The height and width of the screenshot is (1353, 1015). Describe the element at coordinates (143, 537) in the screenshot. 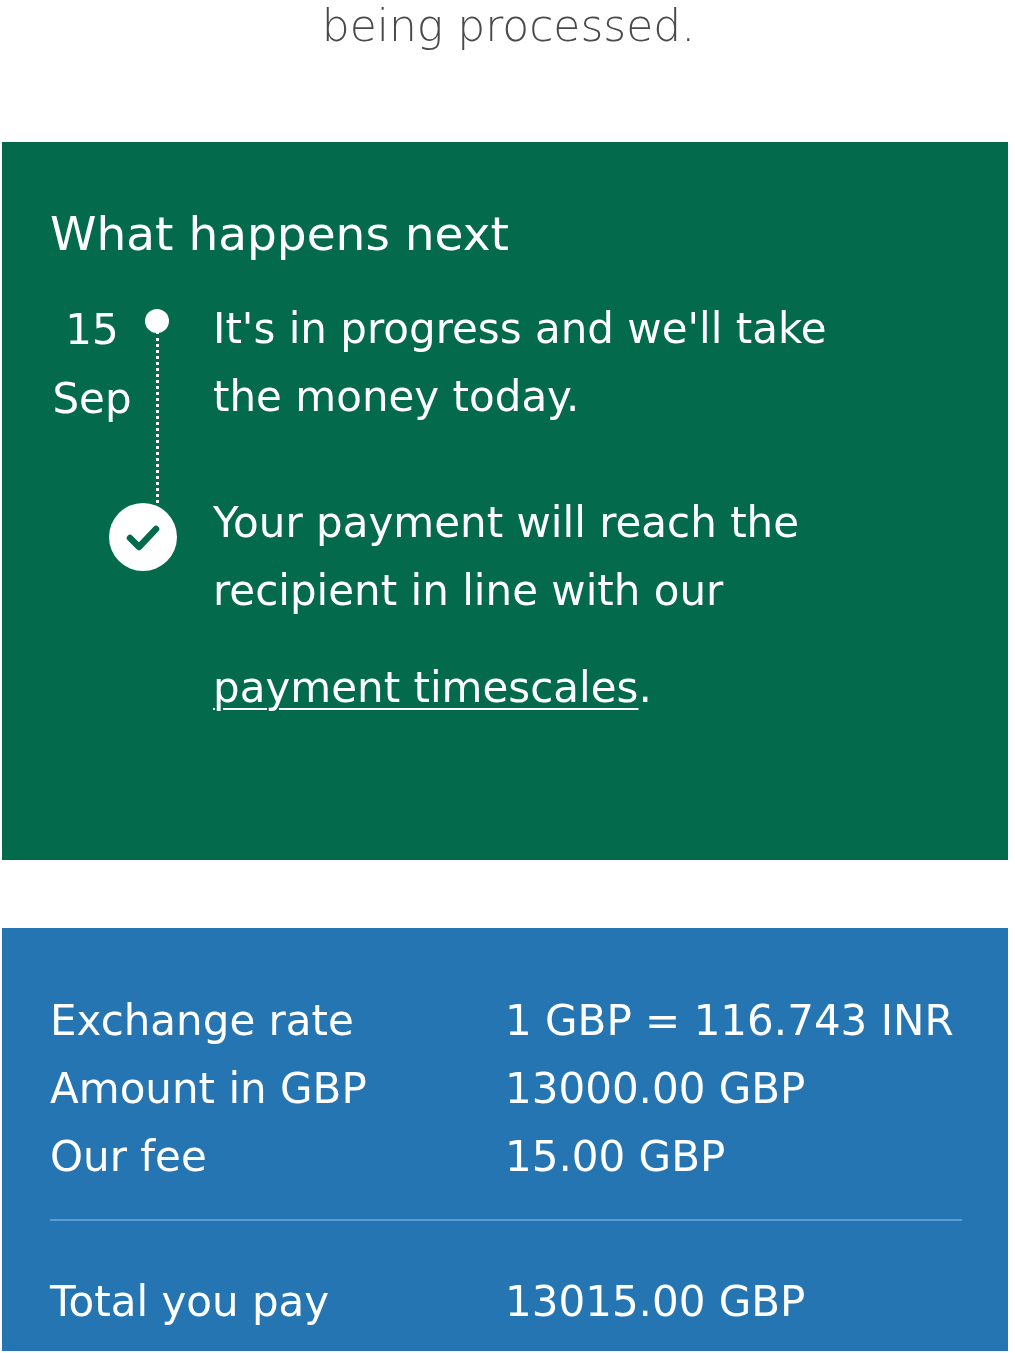

I see `check-circle-icon` at that location.